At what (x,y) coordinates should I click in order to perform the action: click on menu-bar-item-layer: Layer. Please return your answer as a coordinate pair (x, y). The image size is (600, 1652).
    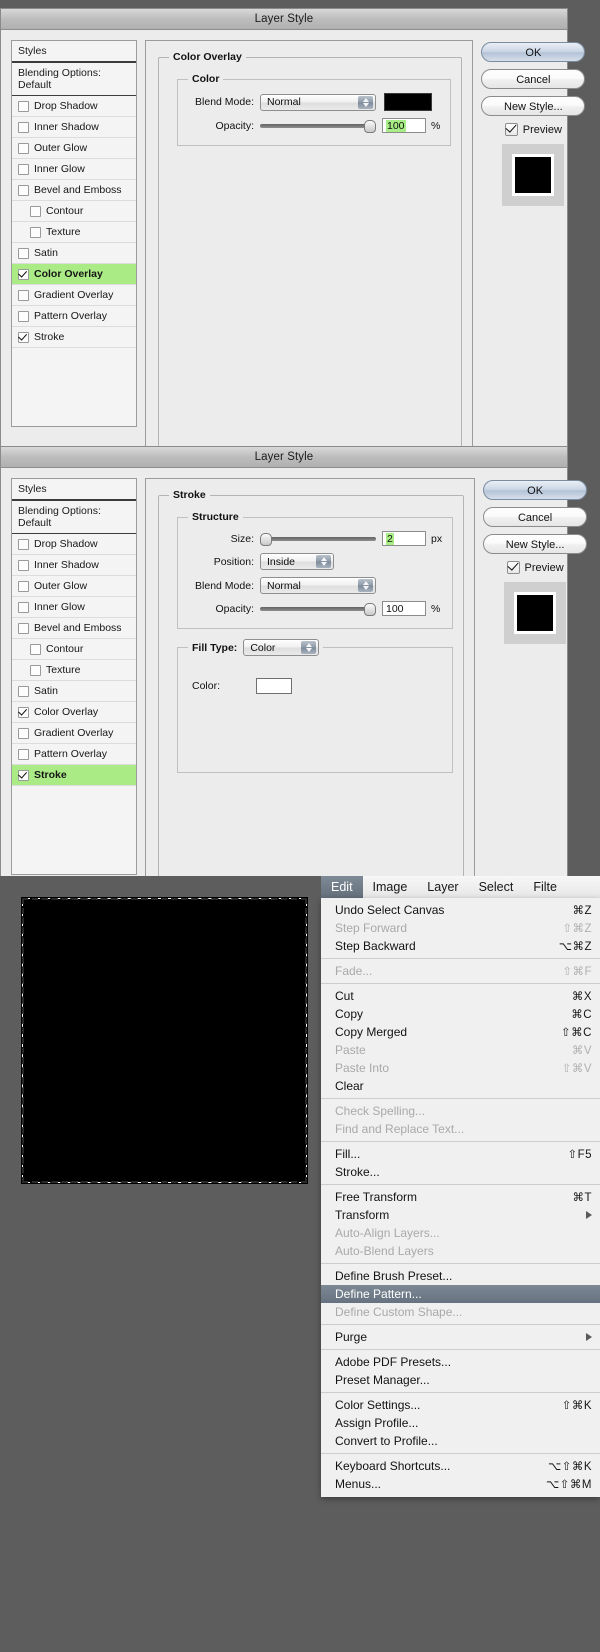
    Looking at the image, I should click on (442, 887).